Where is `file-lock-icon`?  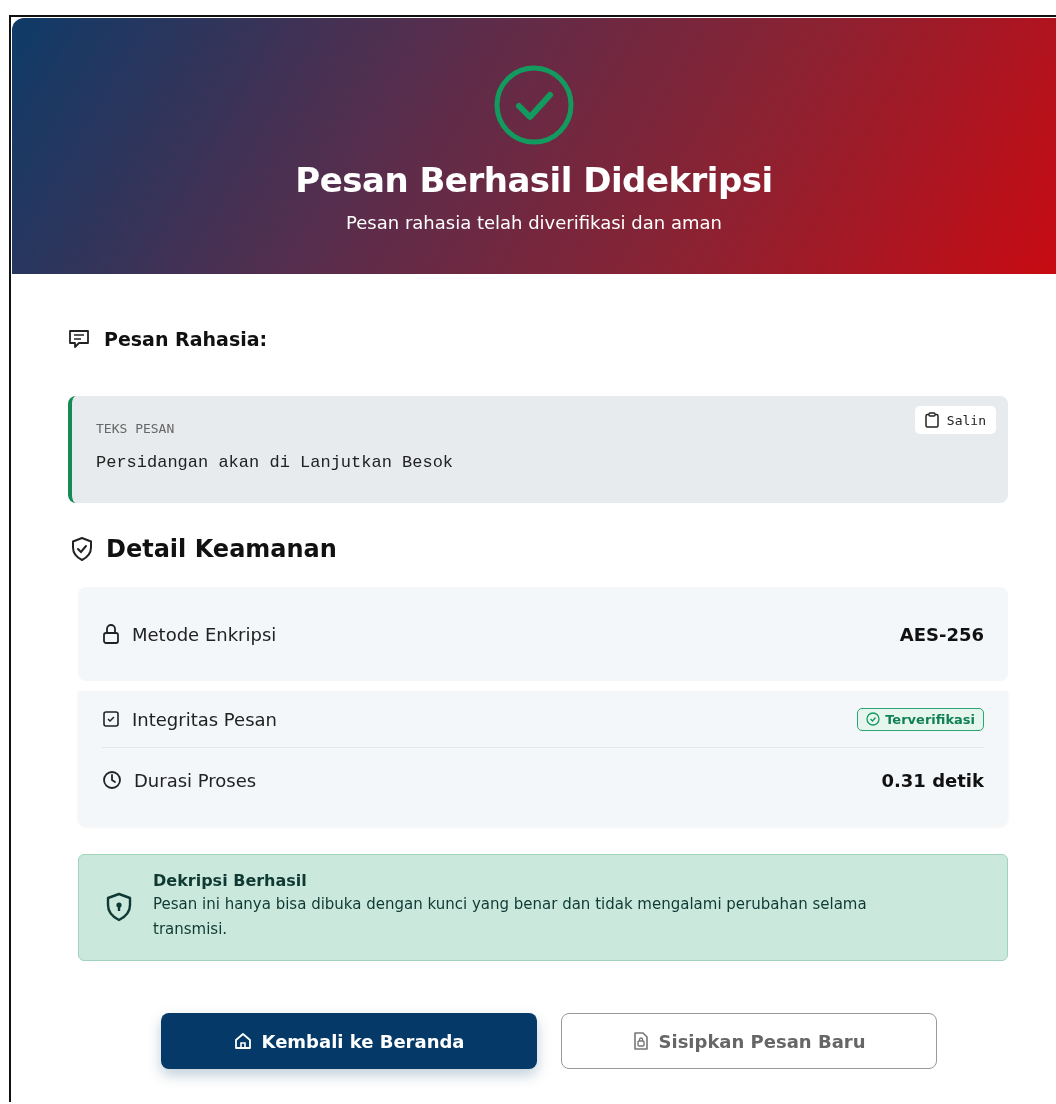
file-lock-icon is located at coordinates (640, 1041).